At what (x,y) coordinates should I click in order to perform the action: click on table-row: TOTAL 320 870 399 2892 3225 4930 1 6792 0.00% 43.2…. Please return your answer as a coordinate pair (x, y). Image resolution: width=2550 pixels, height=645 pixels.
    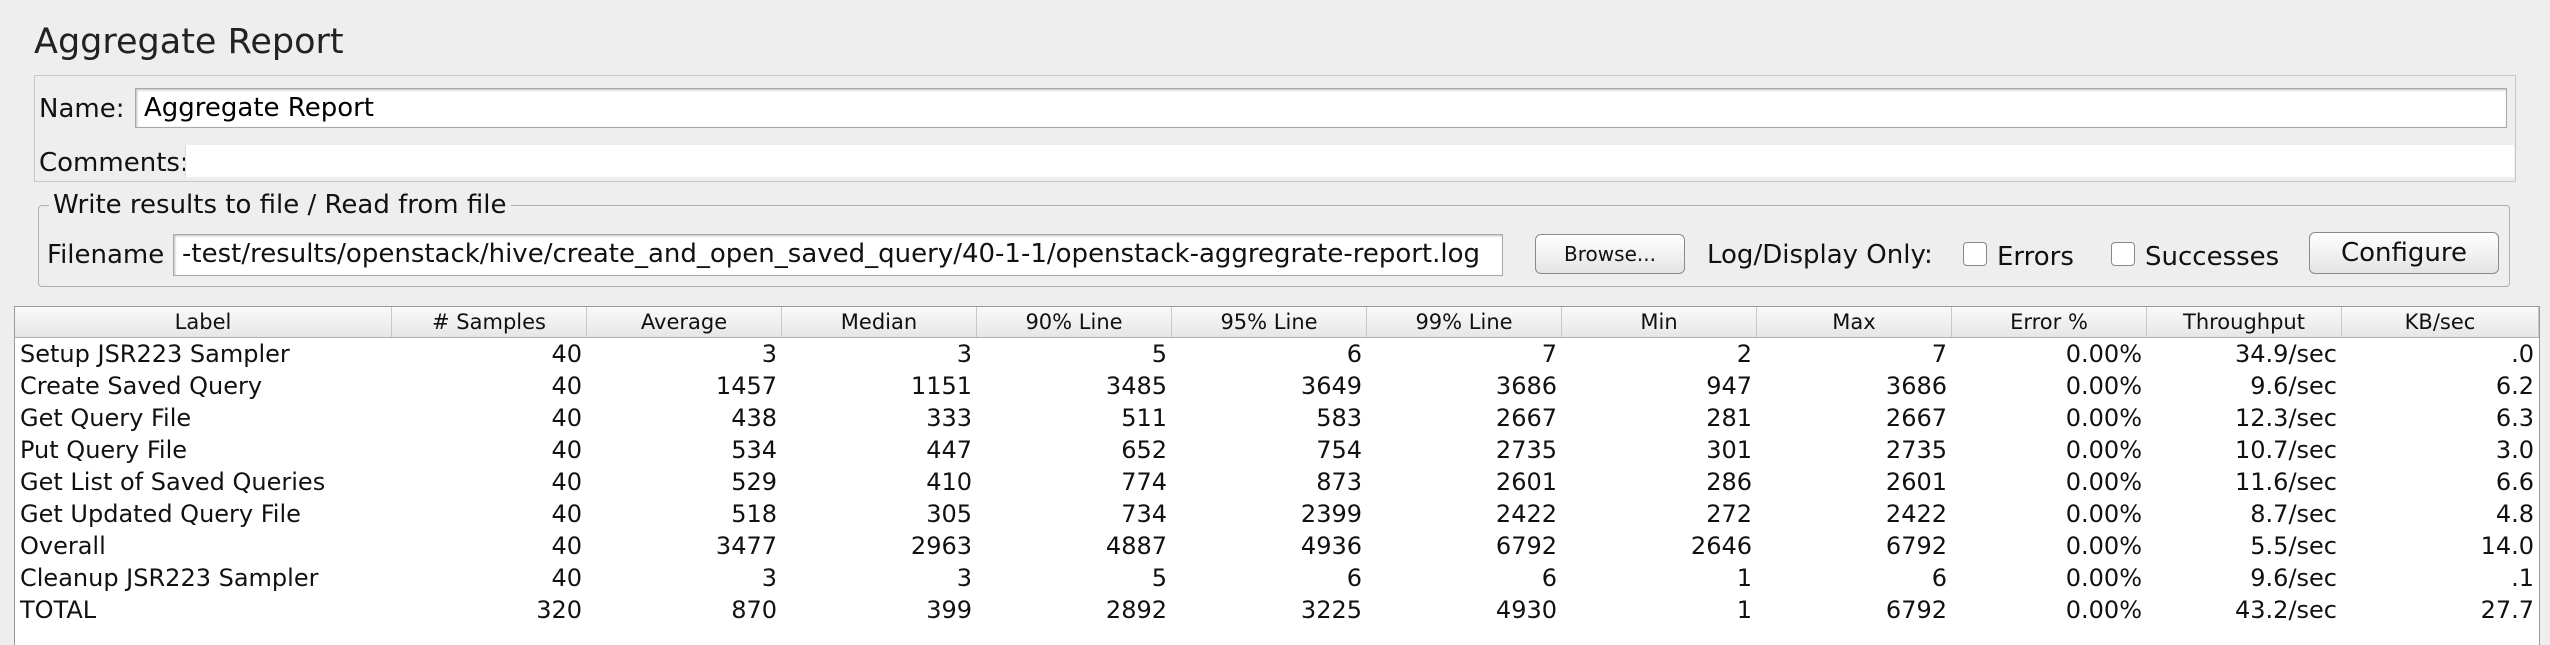
    Looking at the image, I should click on (1277, 610).